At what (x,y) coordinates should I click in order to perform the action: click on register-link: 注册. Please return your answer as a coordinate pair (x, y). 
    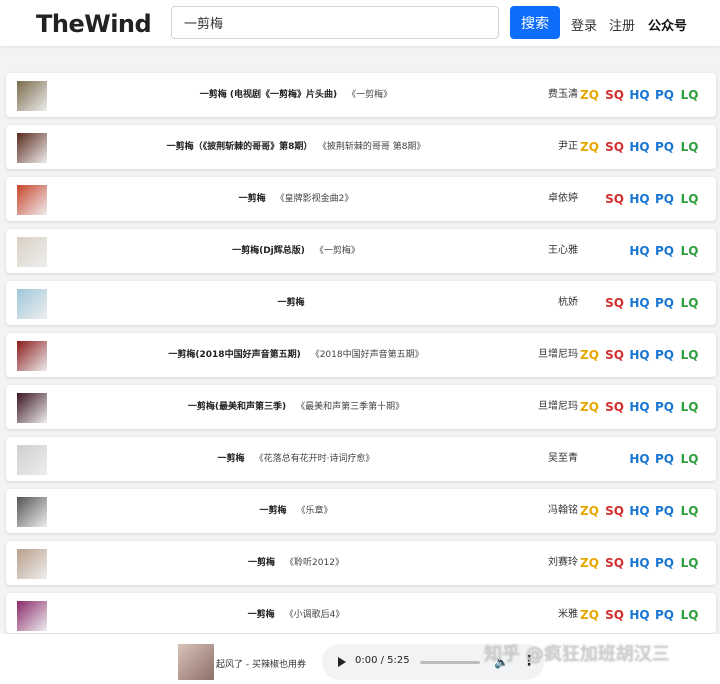
    Looking at the image, I should click on (622, 24).